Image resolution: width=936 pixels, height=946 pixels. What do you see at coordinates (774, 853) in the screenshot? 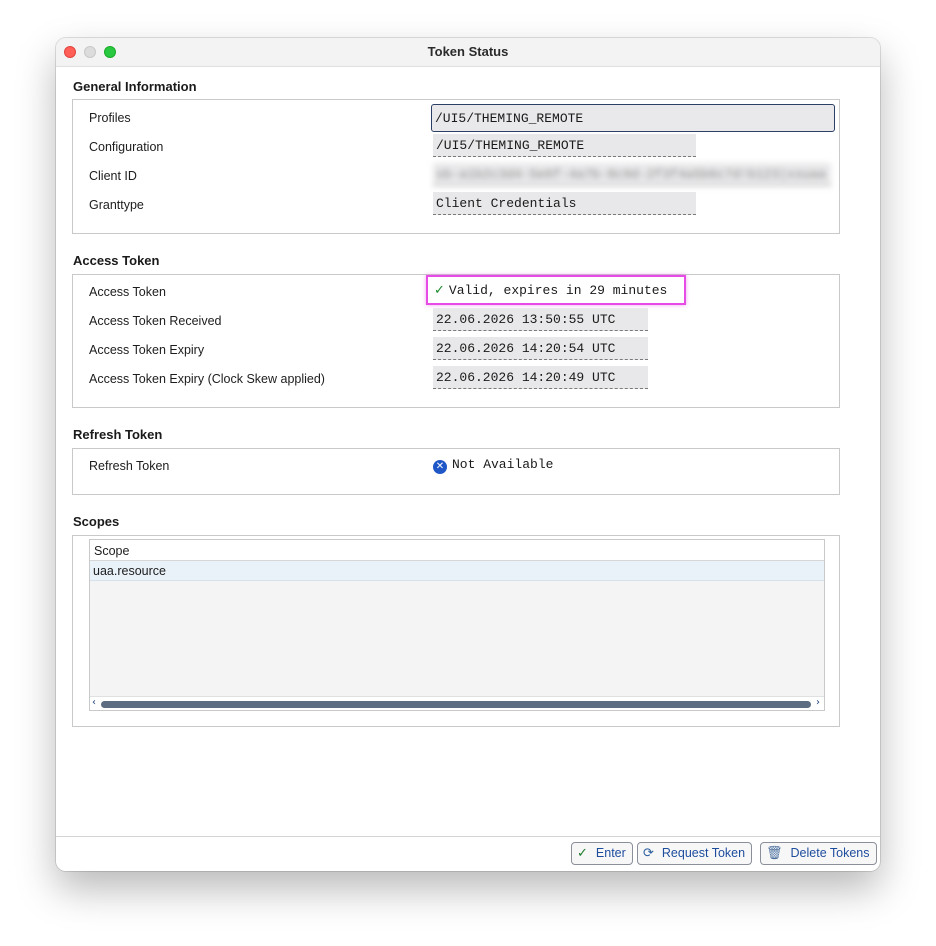
I see `trash-icon: 🗑` at bounding box center [774, 853].